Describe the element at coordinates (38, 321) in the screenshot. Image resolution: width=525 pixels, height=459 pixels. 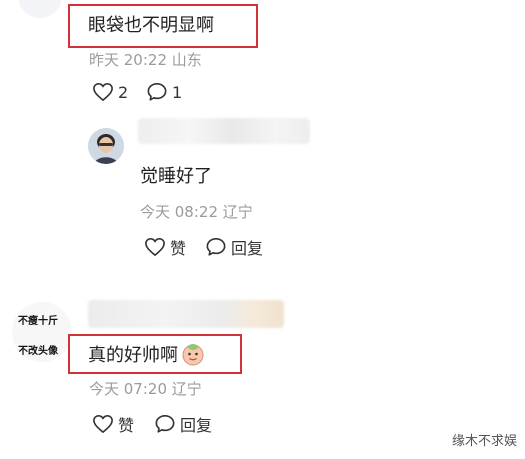
I see `avatar-text-line1: 不瘦十斤` at that location.